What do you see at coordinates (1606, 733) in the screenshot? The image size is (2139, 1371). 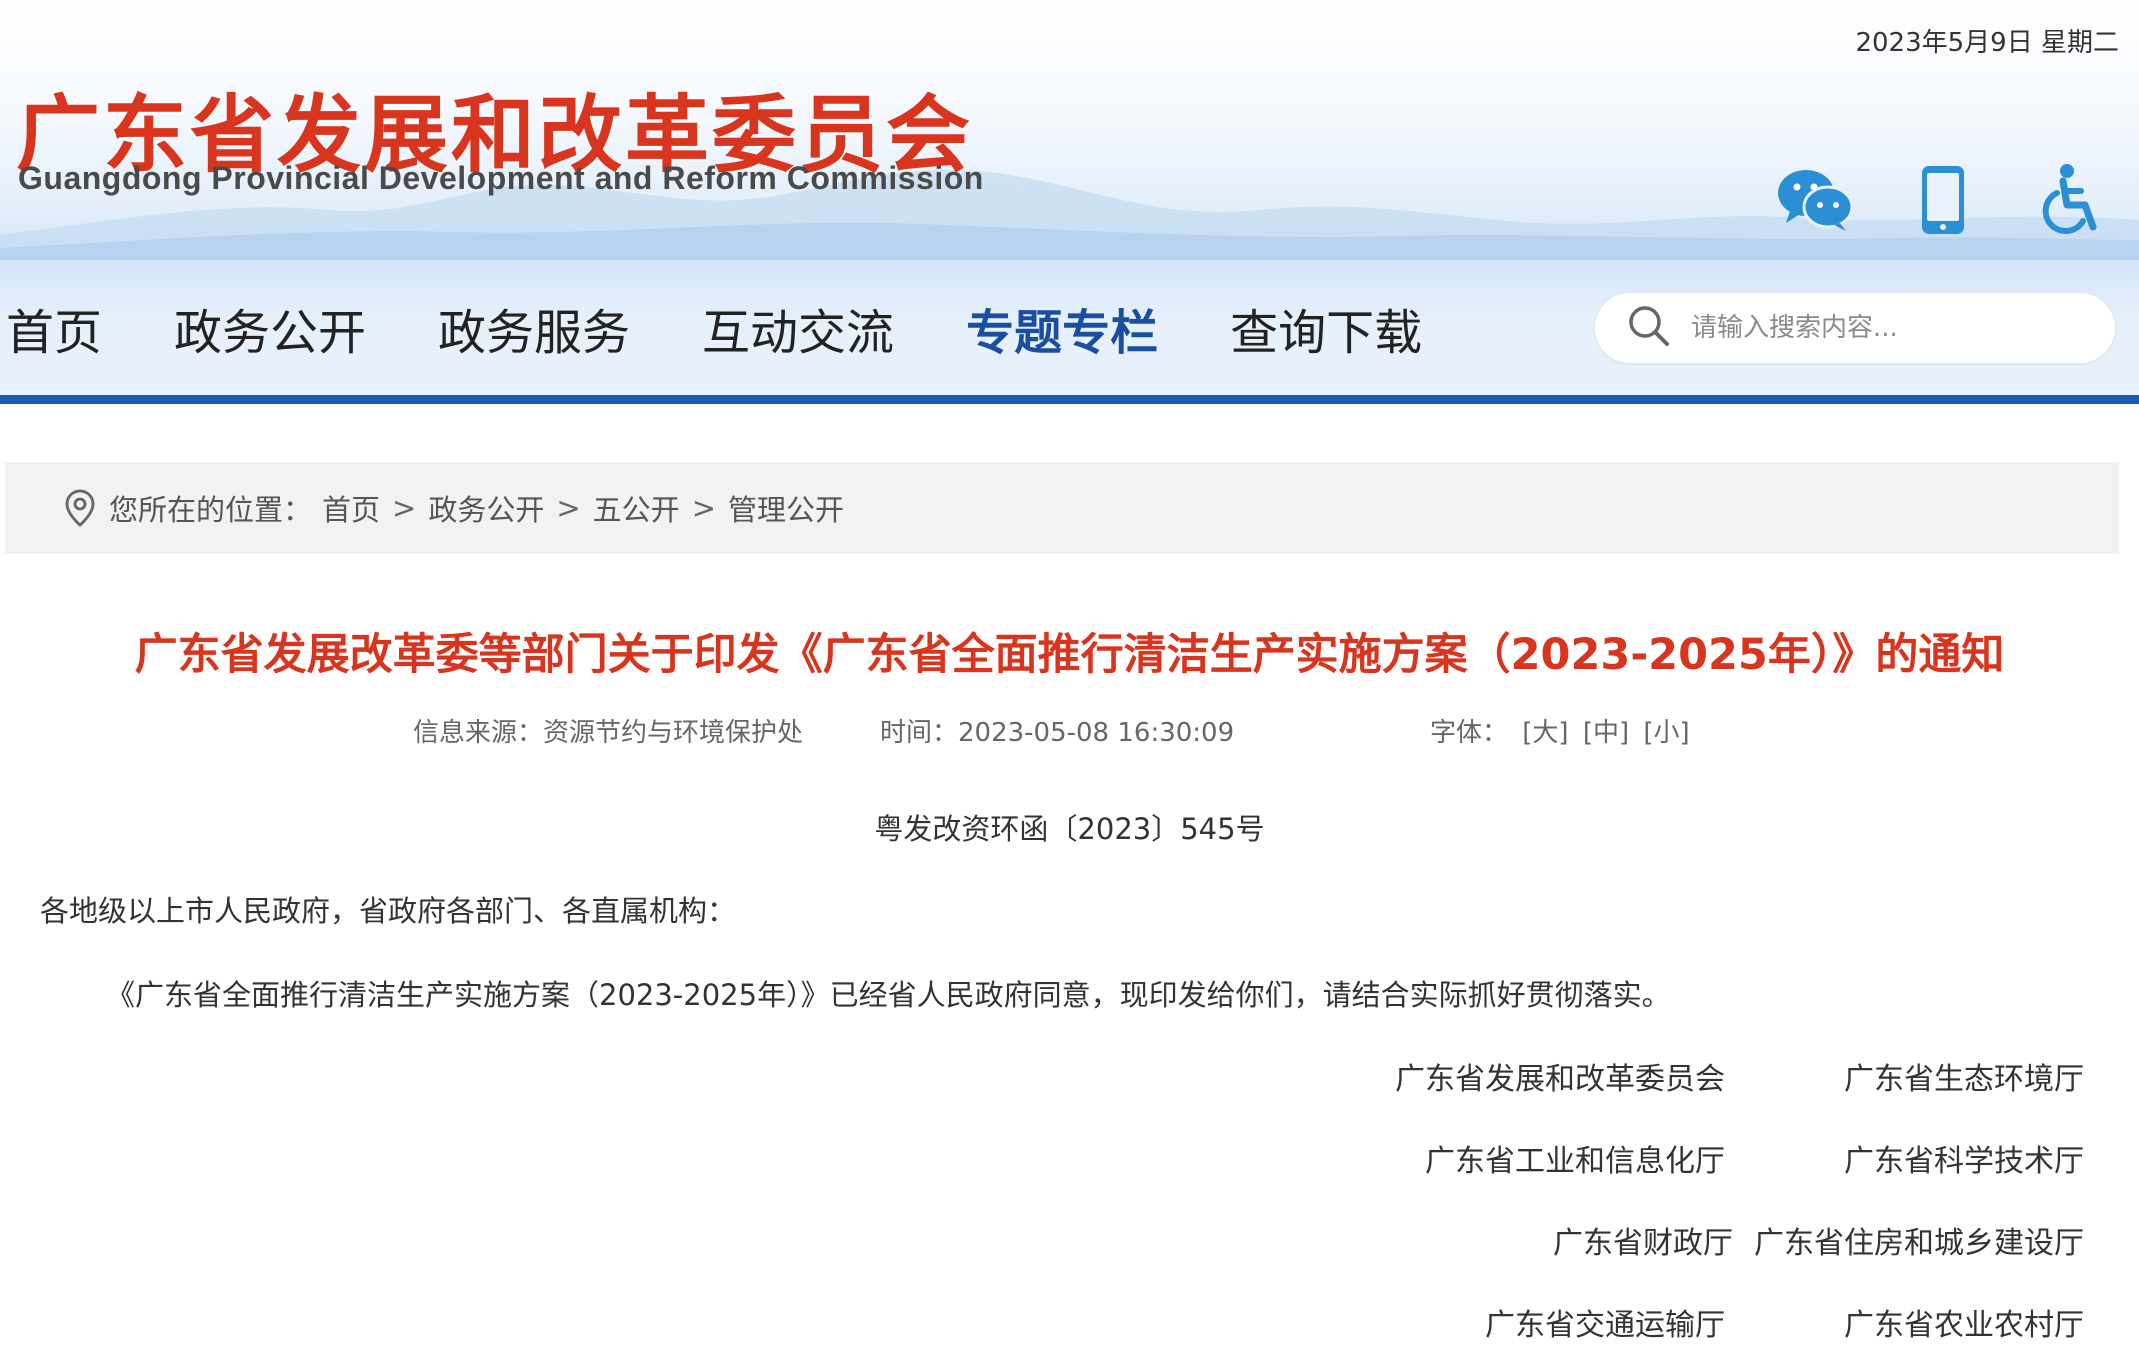 I see `font-size-medium-button: [中]` at bounding box center [1606, 733].